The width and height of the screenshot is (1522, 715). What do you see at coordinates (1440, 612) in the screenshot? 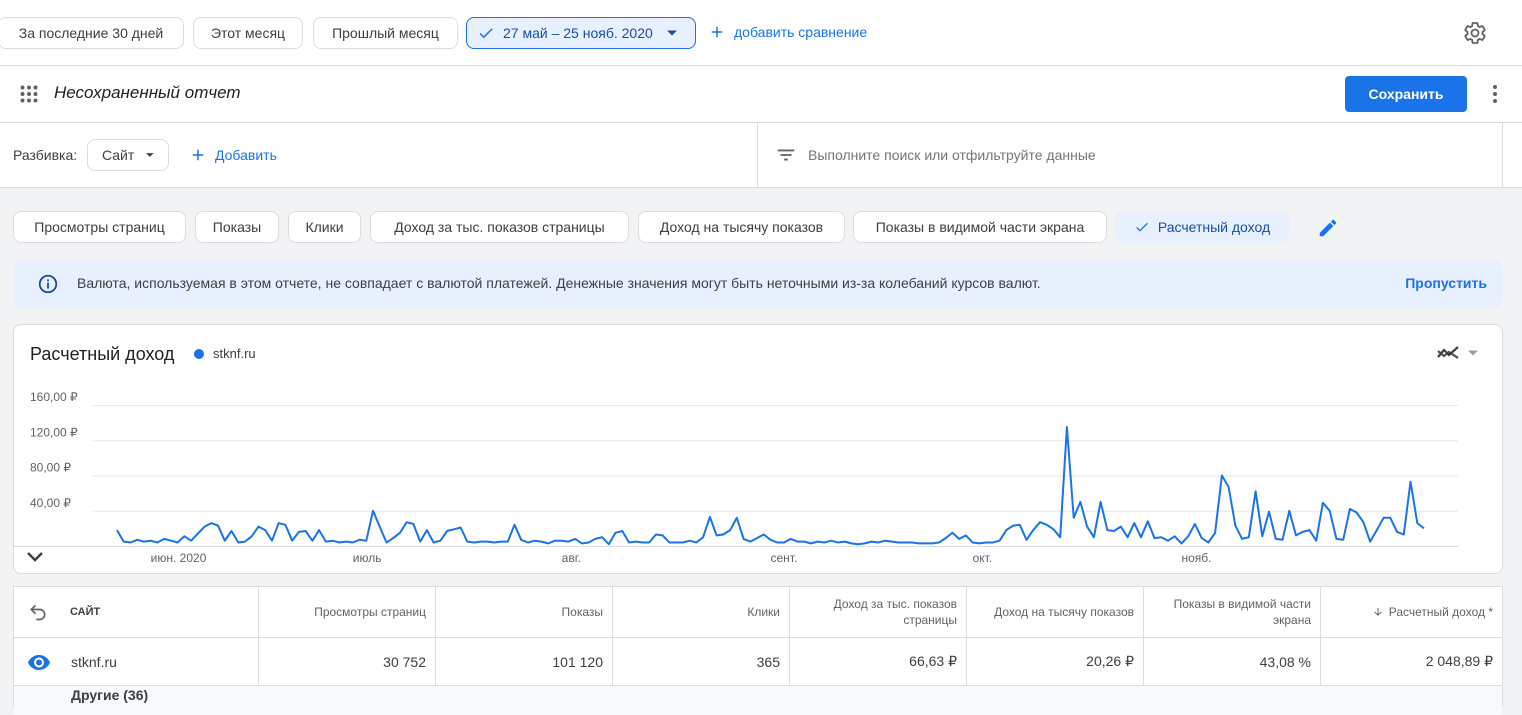
I see `col-header-earnings: Расчетный доход *` at bounding box center [1440, 612].